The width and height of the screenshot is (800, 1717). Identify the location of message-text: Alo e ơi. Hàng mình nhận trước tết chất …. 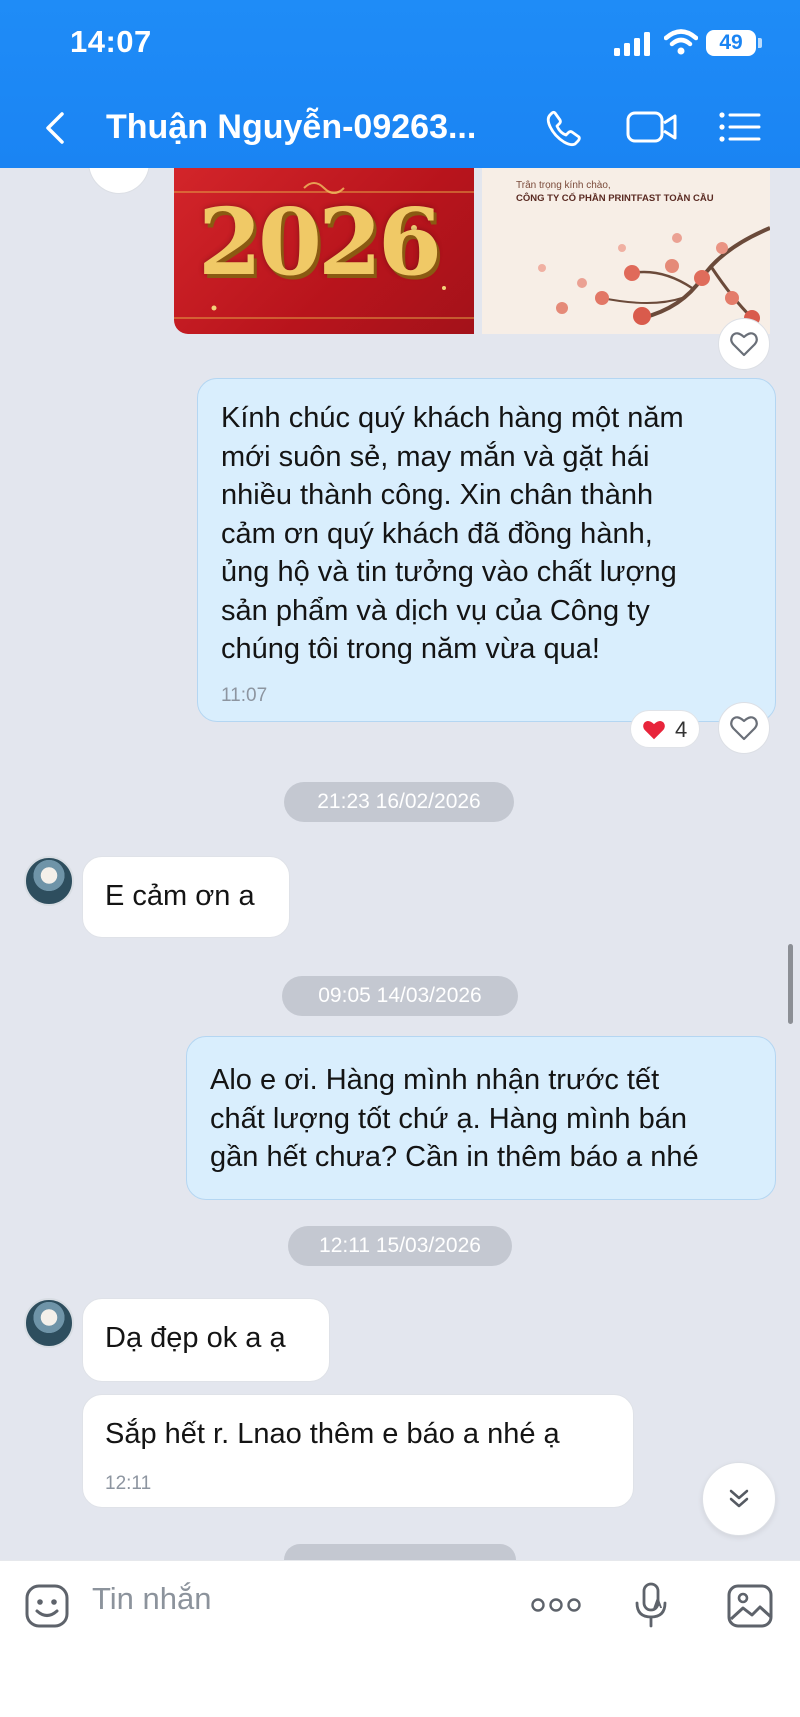
(454, 1118).